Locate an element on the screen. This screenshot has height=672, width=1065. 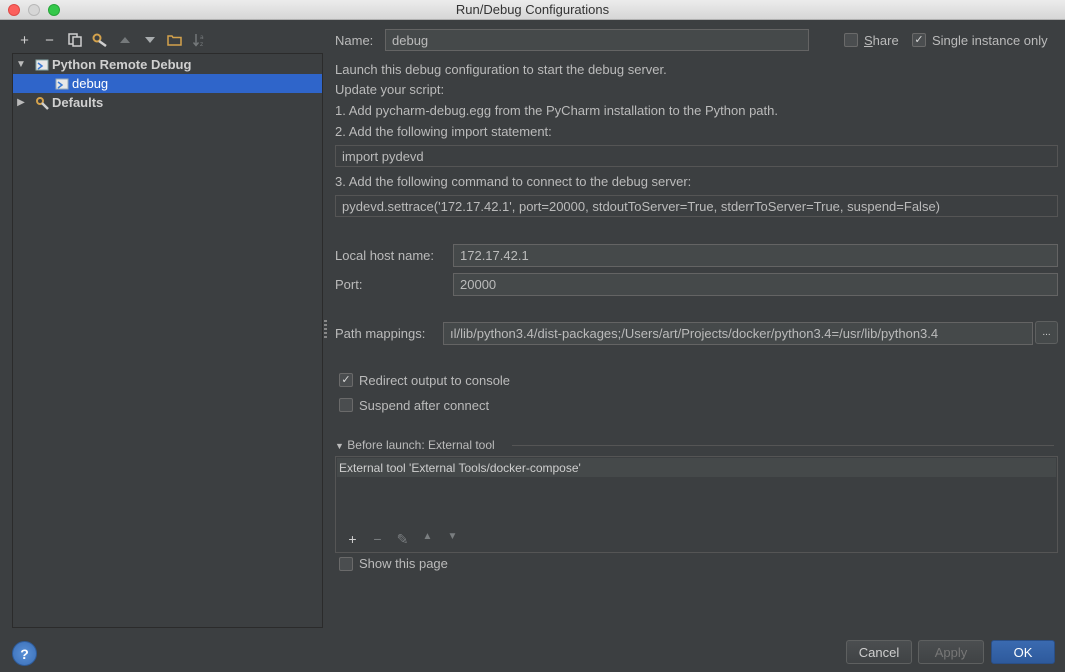
move-task-down-icon: ▼ is located at coordinates (452, 539).